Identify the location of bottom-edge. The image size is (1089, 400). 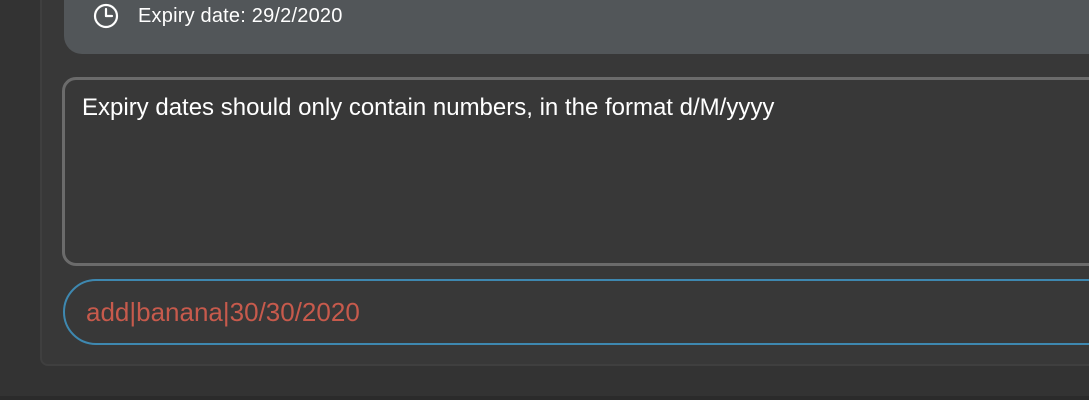
(544, 398).